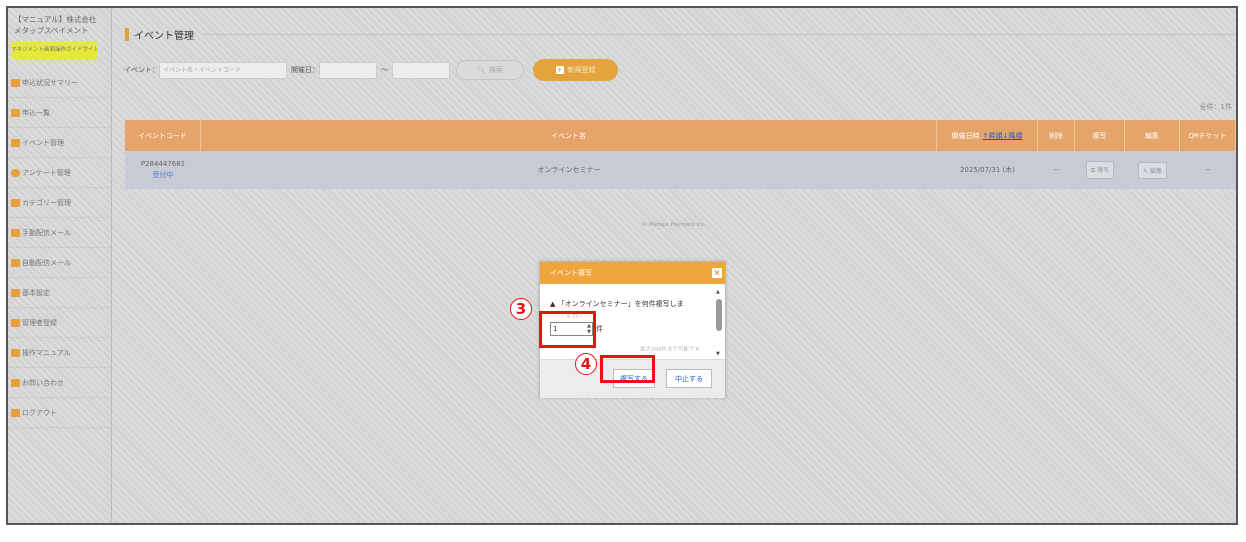 Image resolution: width=1246 pixels, height=542 pixels. What do you see at coordinates (59, 113) in the screenshot?
I see `sidebar-item-applications: 申込一覧` at bounding box center [59, 113].